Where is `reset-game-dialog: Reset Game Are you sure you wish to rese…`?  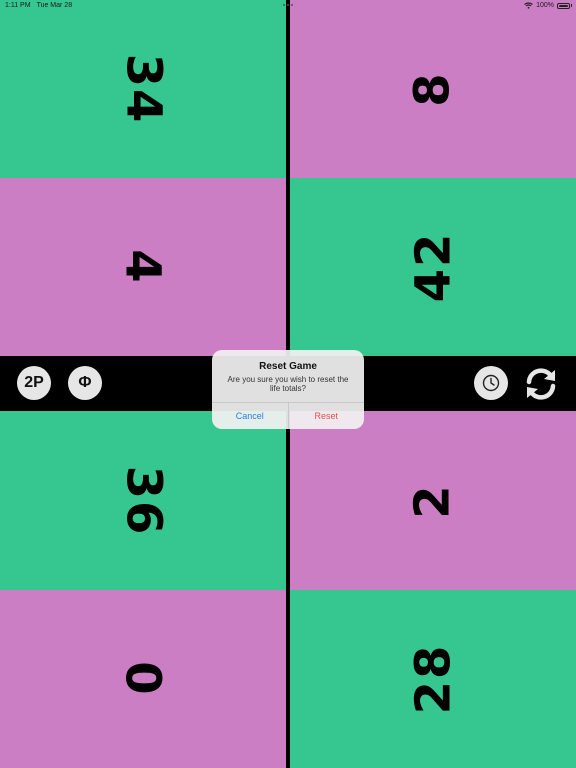 reset-game-dialog: Reset Game Are you sure you wish to rese… is located at coordinates (288, 389).